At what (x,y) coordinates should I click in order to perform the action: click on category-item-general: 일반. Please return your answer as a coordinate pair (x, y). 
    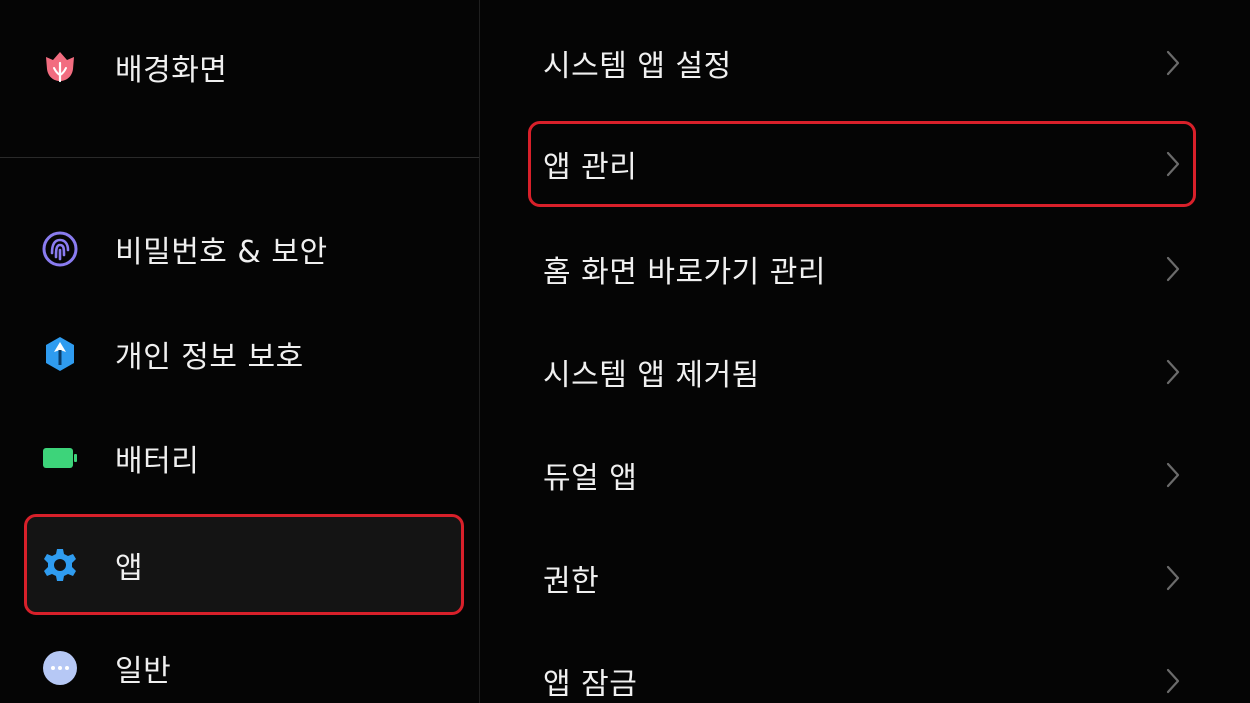
    Looking at the image, I should click on (244, 660).